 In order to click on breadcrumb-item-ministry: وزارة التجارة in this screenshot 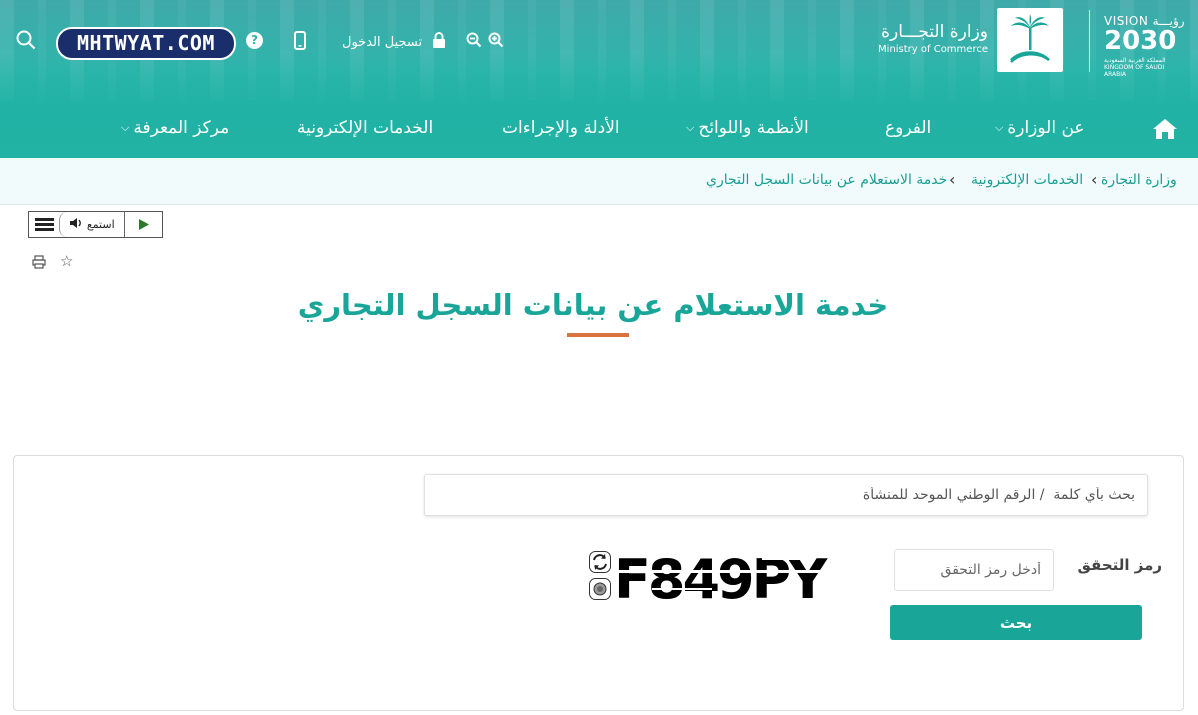, I will do `click(1139, 180)`.